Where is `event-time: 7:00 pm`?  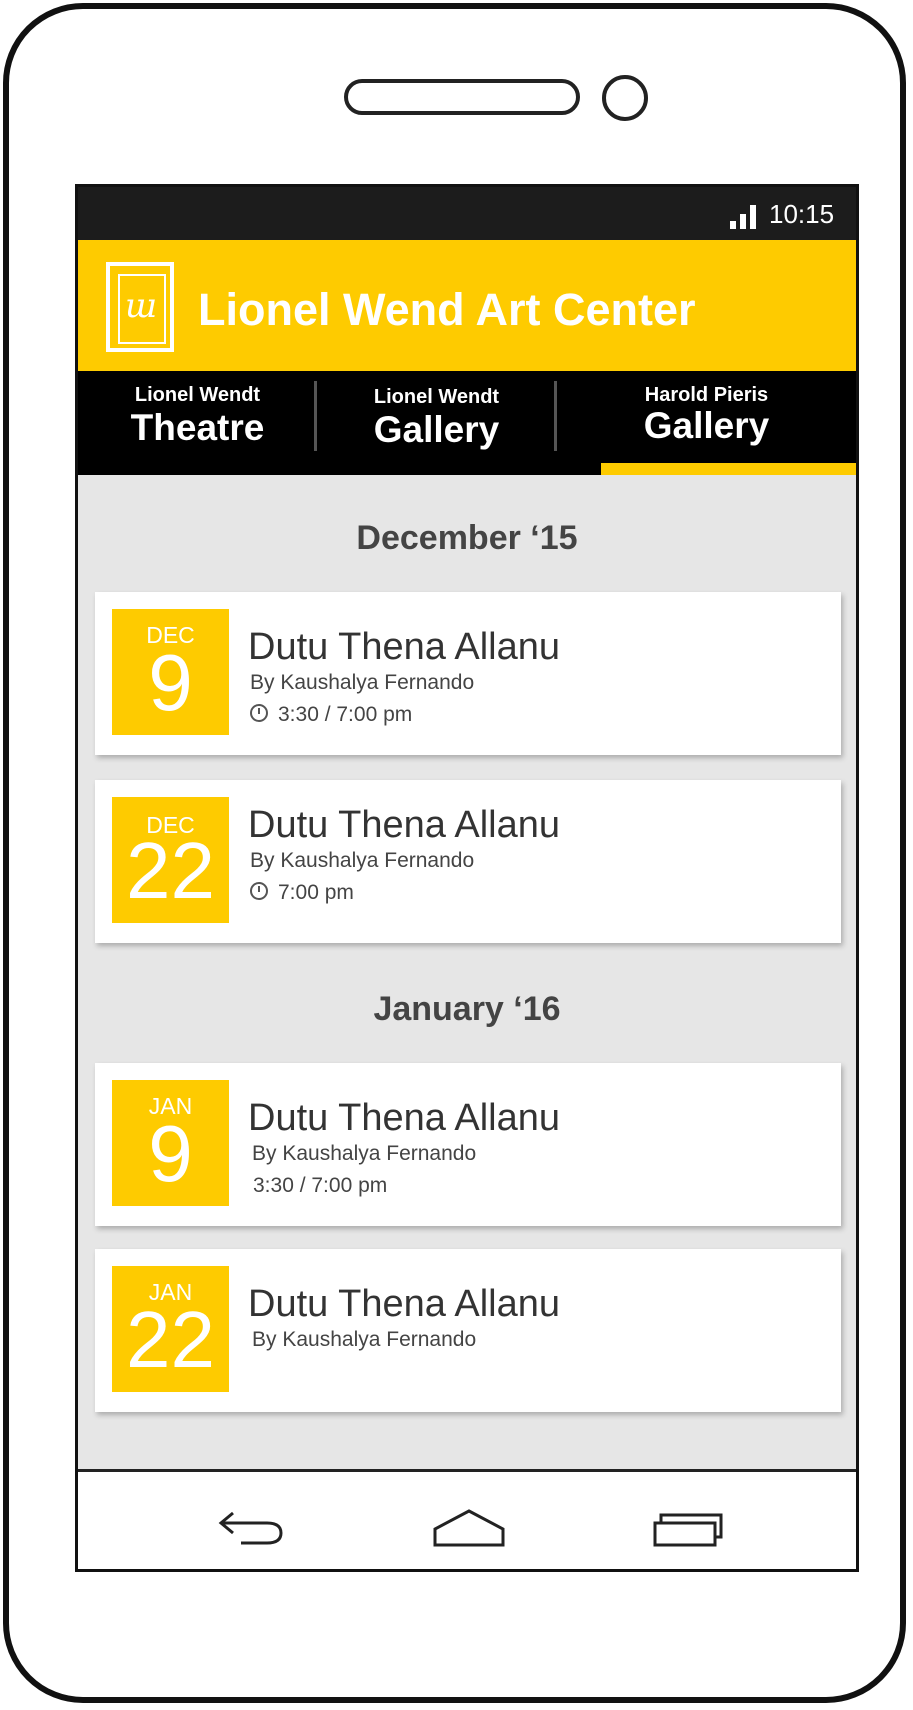
event-time: 7:00 pm is located at coordinates (302, 893).